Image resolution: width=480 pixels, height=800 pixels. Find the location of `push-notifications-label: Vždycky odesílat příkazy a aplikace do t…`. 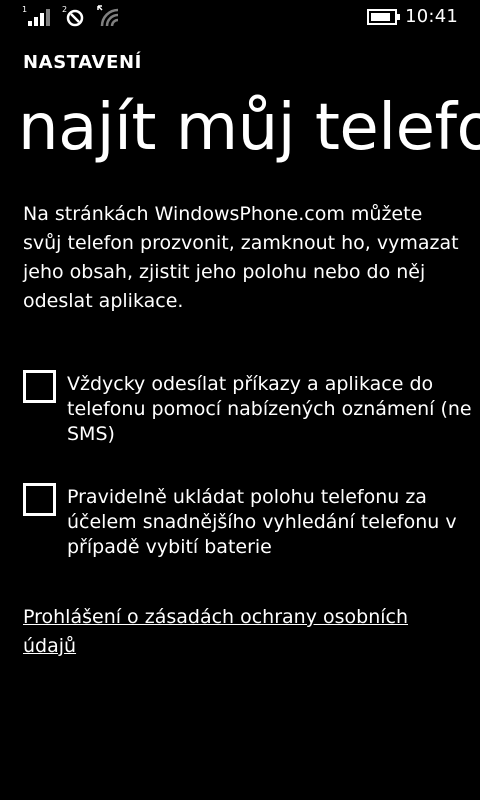

push-notifications-label: Vždycky odesílat příkazy a aplikace do t… is located at coordinates (272, 409).